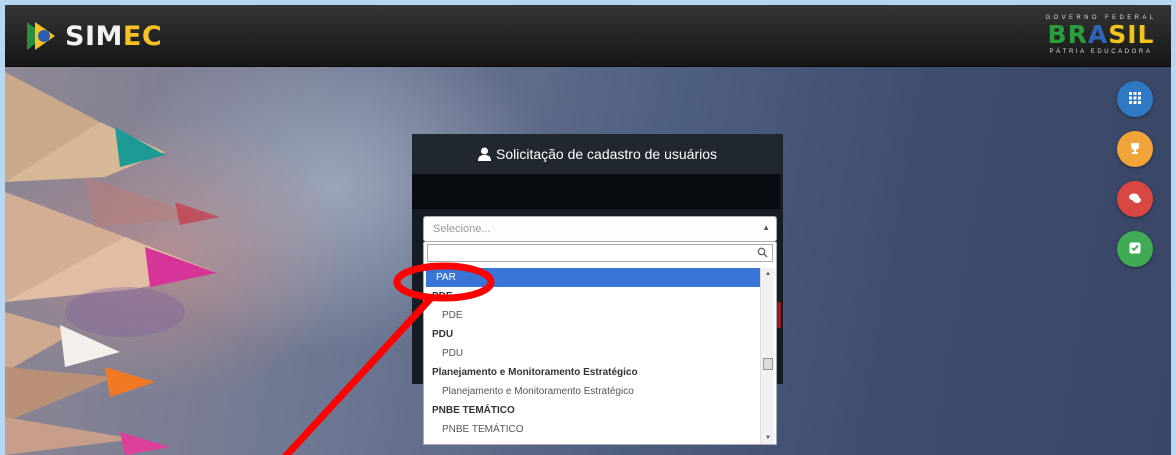  Describe the element at coordinates (484, 154) in the screenshot. I see `user-icon` at that location.